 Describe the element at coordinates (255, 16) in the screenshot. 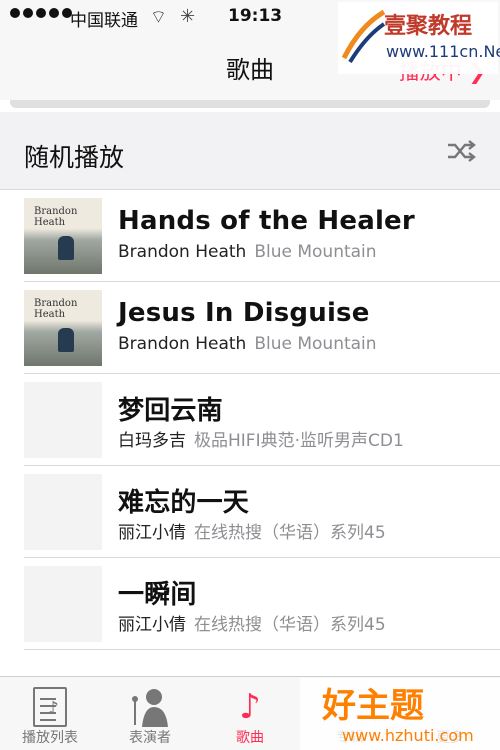

I see `clock: 19:13` at that location.